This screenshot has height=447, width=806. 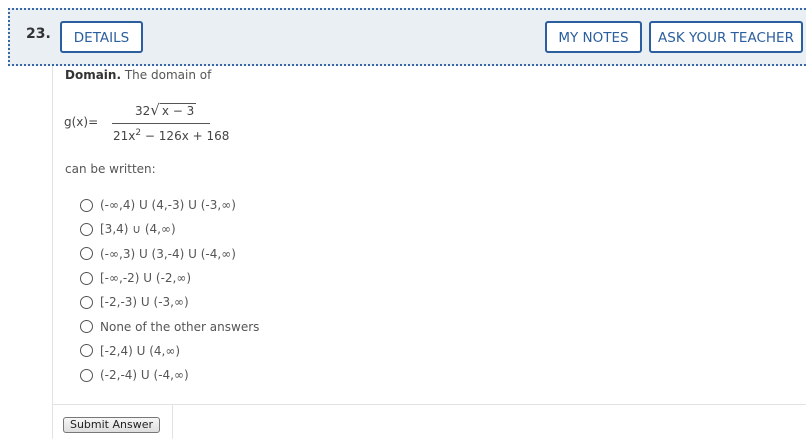 I want to click on answer-option: (-∞,4) U (4,-3) U (-3,∞), so click(x=169, y=205).